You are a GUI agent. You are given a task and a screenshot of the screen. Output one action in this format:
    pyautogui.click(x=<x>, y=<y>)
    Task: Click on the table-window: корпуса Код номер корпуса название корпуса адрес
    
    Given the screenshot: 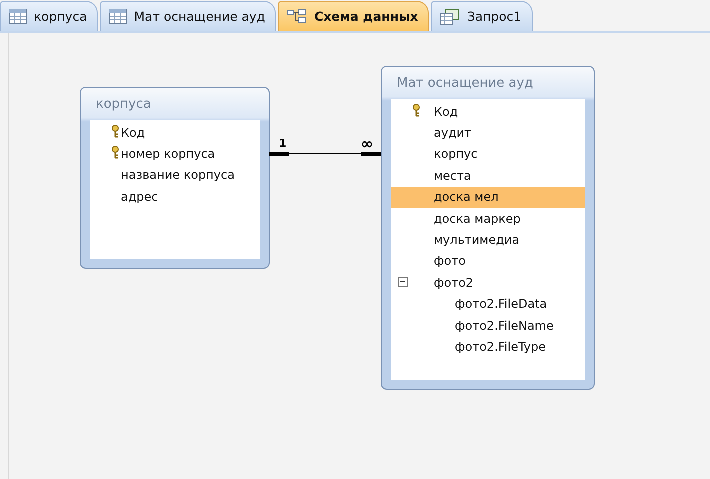 What is the action you would take?
    pyautogui.click(x=175, y=178)
    